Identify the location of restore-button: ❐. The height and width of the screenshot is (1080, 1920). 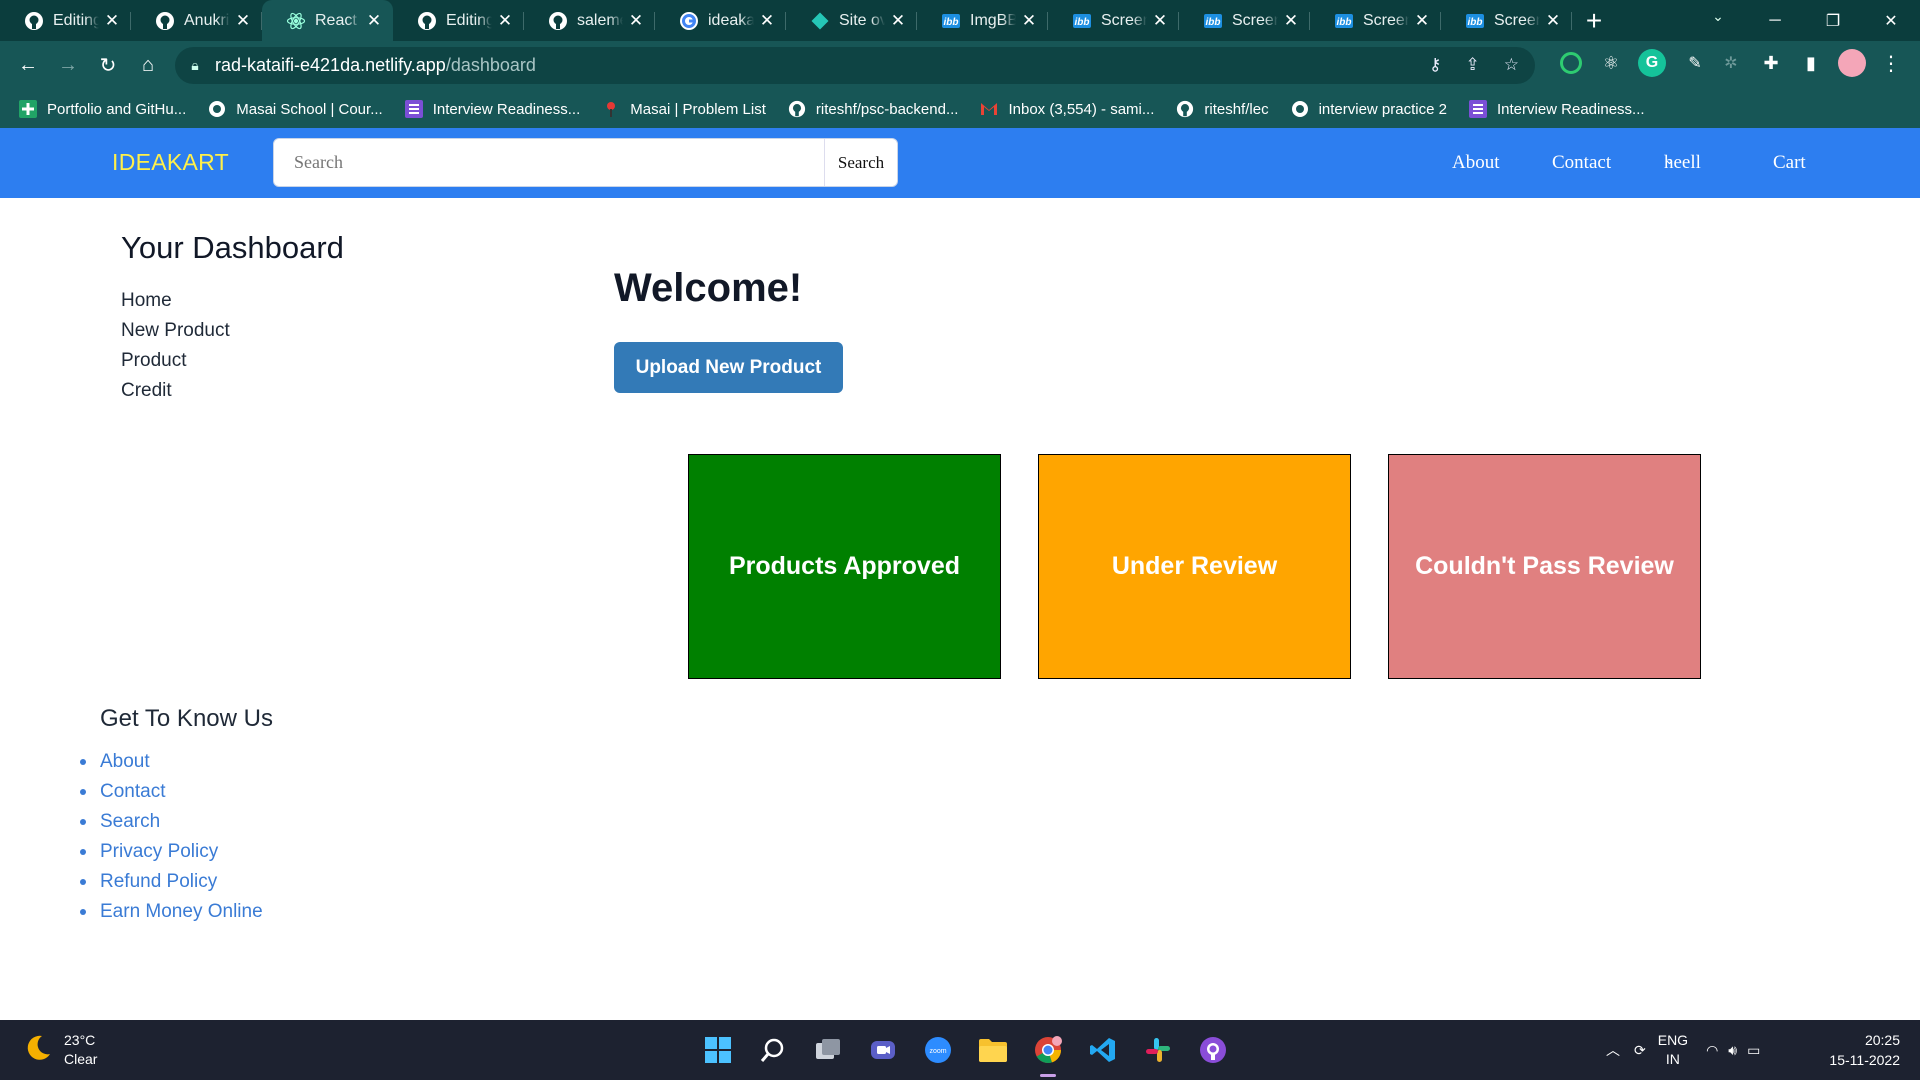
(1833, 20).